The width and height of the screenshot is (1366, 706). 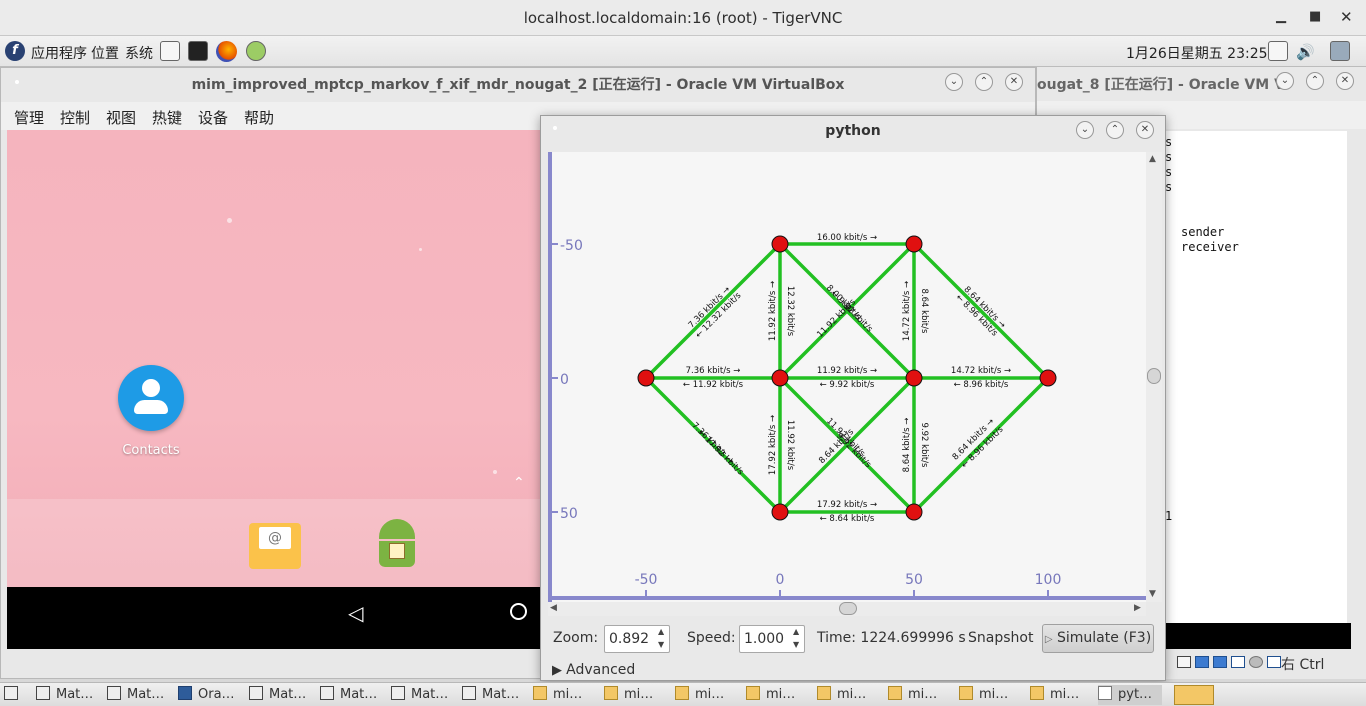 I want to click on display-status-icon, so click(x=1274, y=662).